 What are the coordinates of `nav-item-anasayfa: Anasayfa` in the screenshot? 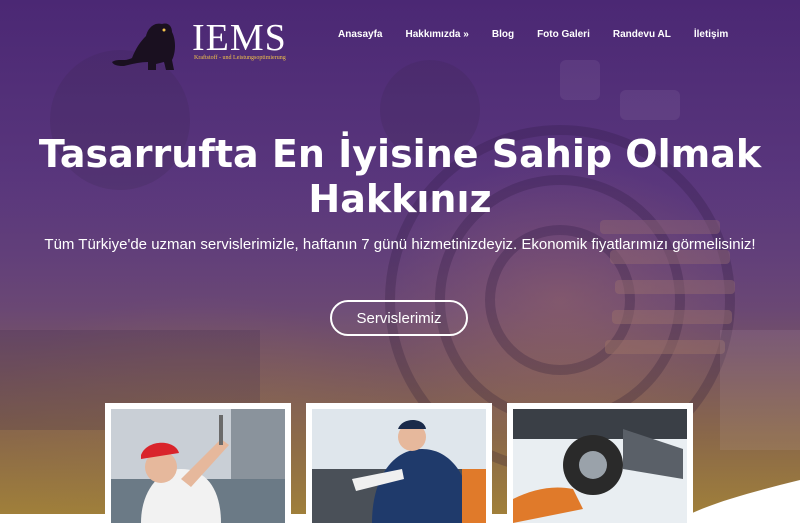 It's located at (360, 34).